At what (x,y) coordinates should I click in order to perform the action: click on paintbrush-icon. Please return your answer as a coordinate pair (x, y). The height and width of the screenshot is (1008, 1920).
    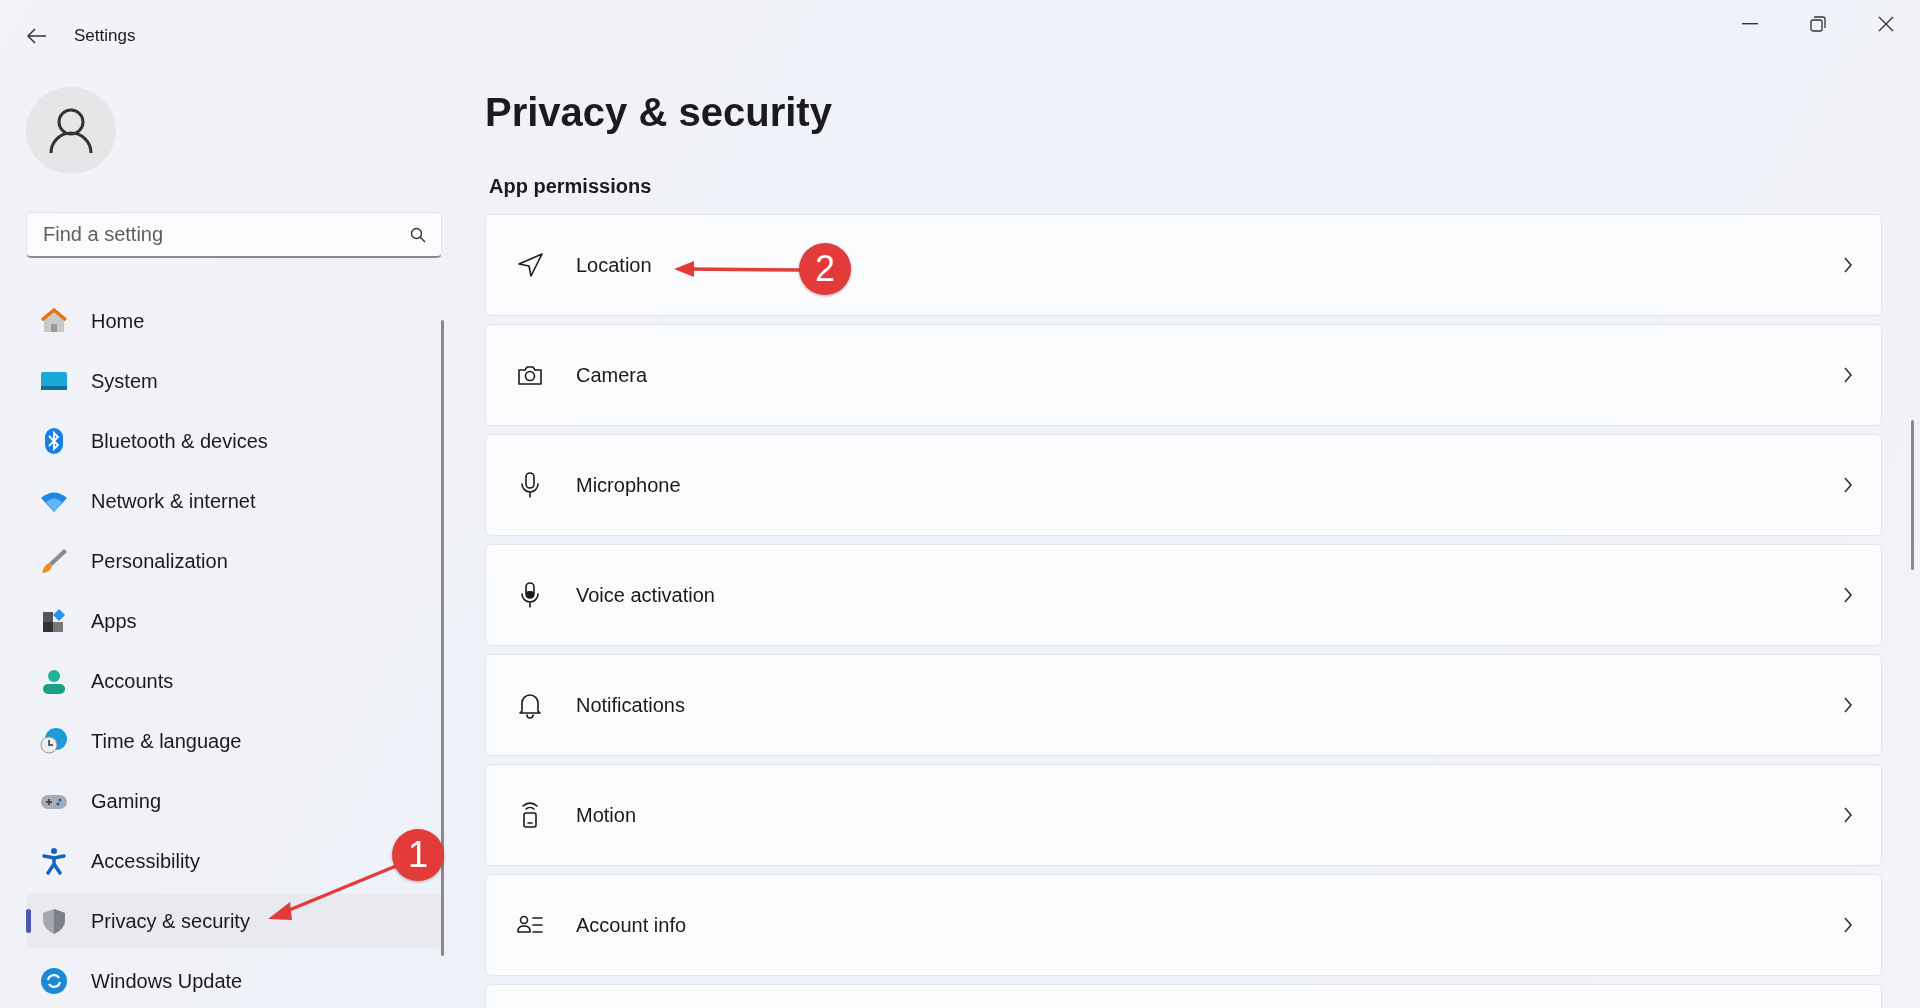
    Looking at the image, I should click on (54, 561).